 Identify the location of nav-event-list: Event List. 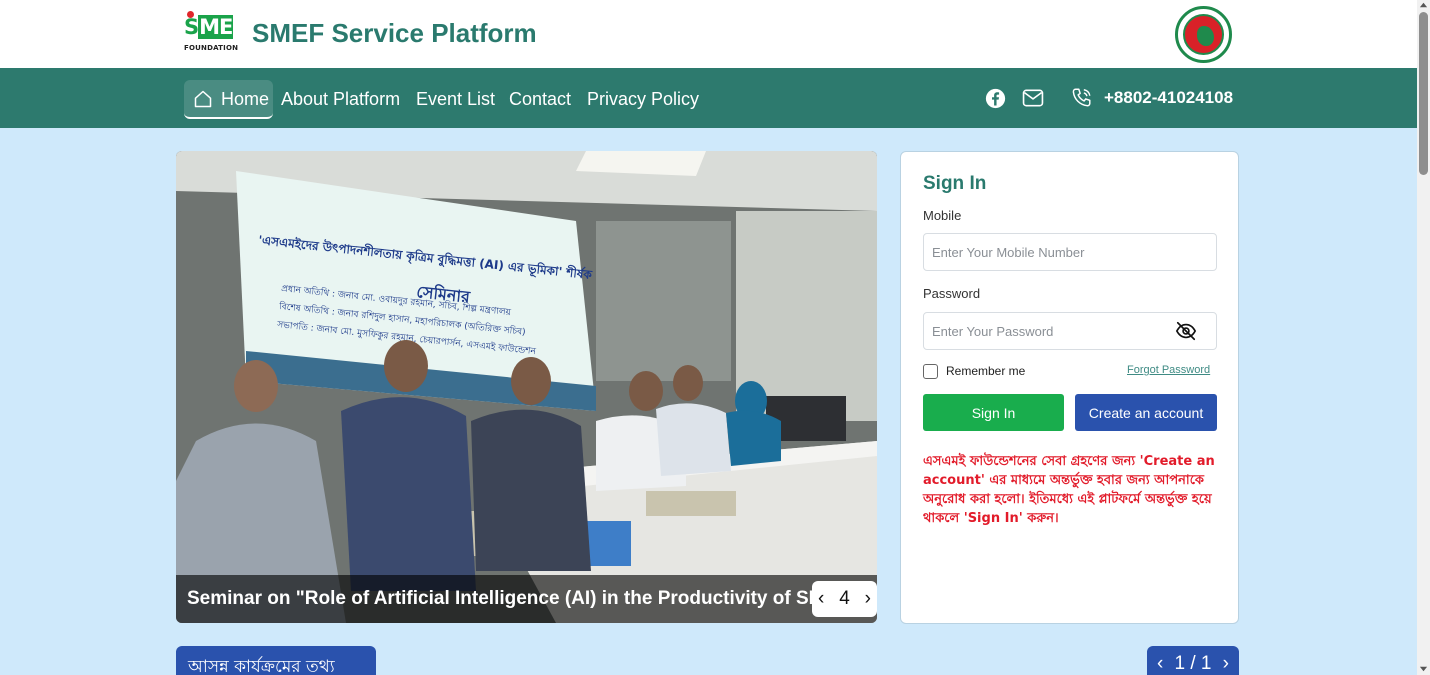
(455, 99).